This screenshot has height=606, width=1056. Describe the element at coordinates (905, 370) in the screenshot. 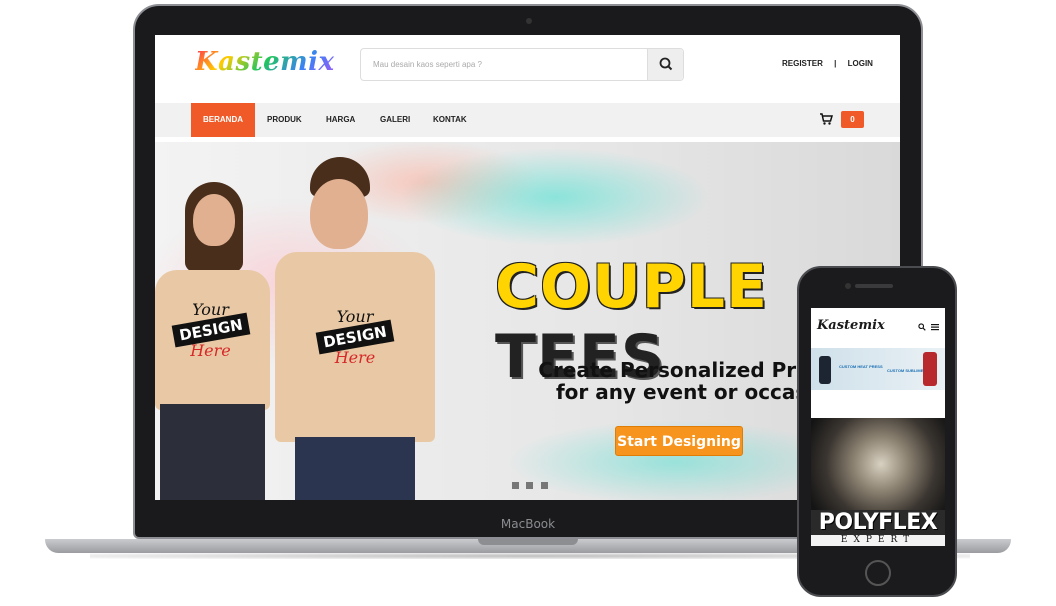

I see `banner-label-sublime: CUSTOM SUBLIME` at that location.